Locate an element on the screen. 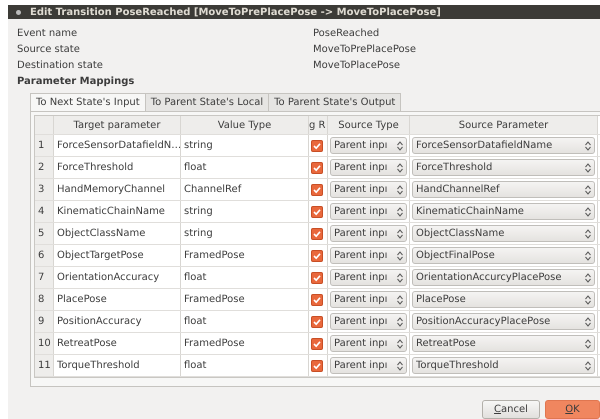  row-number: 10 is located at coordinates (44, 343).